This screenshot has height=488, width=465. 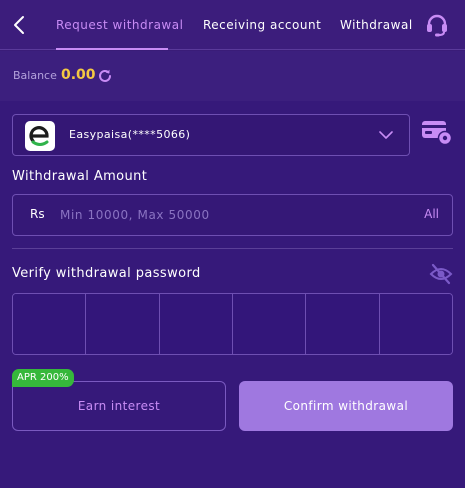 What do you see at coordinates (20, 25) in the screenshot?
I see `back-arrow-icon` at bounding box center [20, 25].